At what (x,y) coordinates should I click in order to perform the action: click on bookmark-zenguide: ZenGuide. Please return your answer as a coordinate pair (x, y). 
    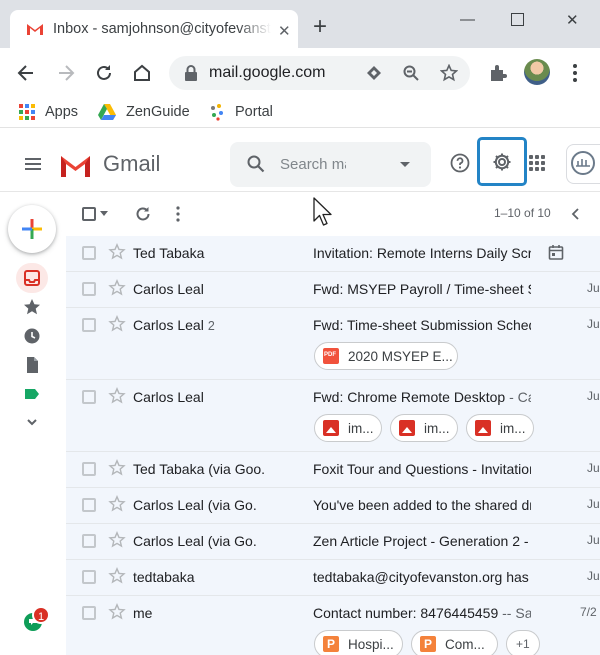
    Looking at the image, I should click on (143, 112).